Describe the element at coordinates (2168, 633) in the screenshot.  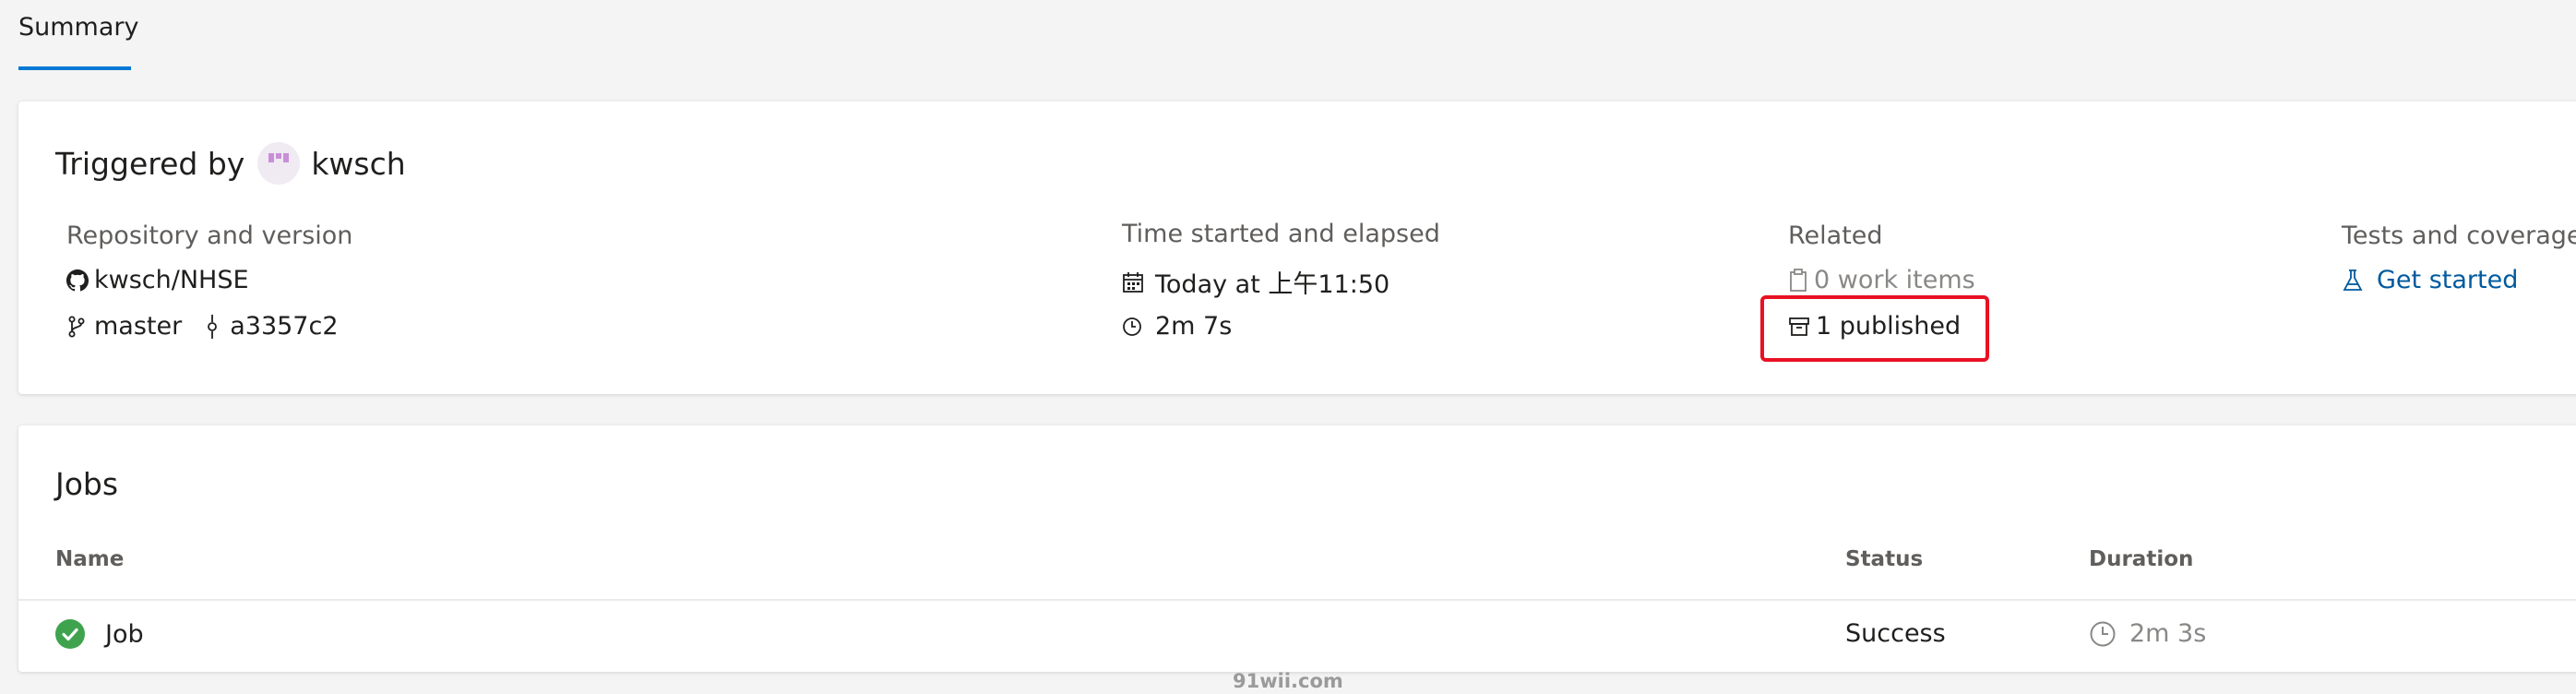
I see `job-duration: 2m 3s` at that location.